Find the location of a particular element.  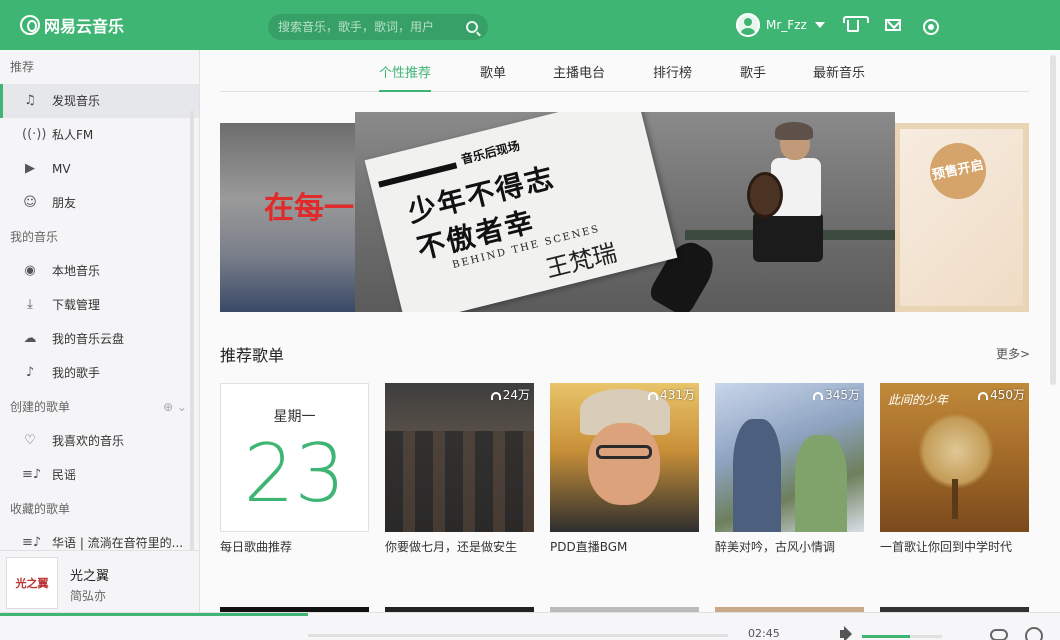

sidebar-item-singers: ♪ 我的歌手 is located at coordinates (99, 373).